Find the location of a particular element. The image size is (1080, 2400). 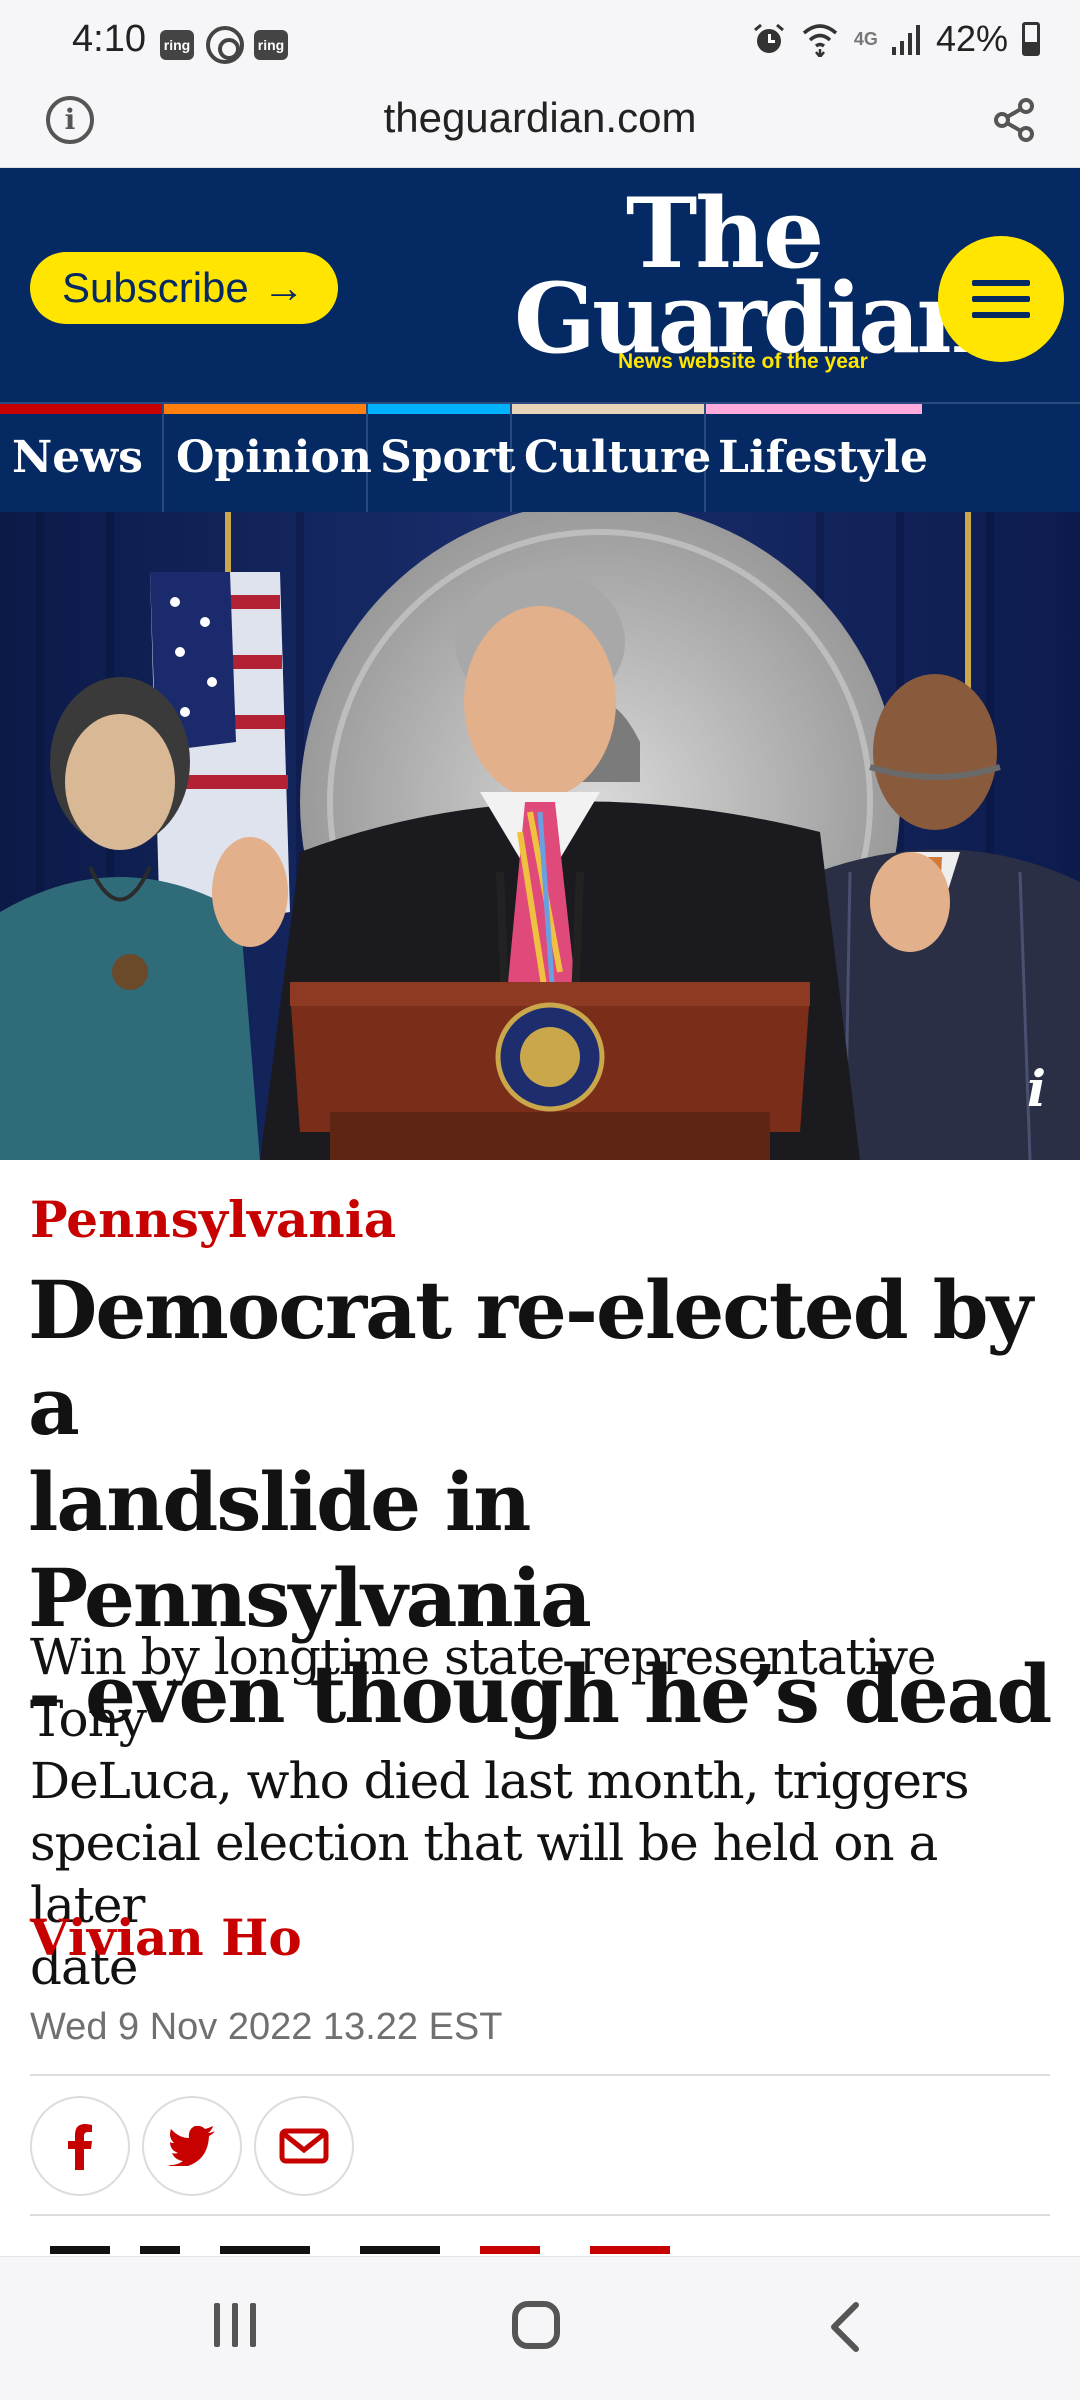

battery-icon is located at coordinates (1031, 39).